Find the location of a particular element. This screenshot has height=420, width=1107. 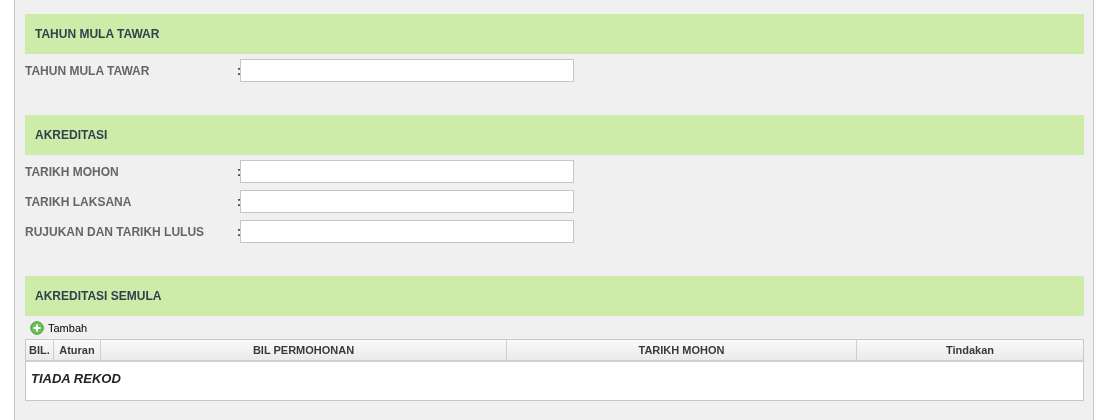

column-header: Tindakan is located at coordinates (970, 350).